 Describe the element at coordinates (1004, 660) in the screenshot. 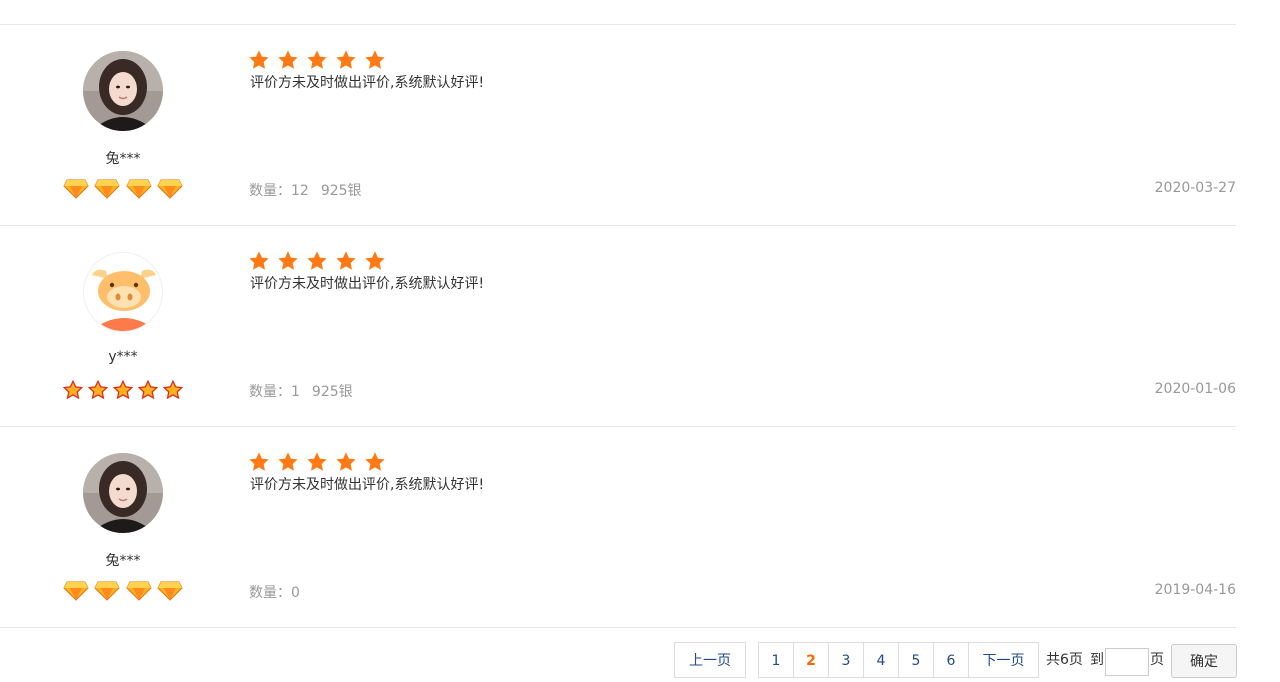

I see `next-page-button: 下一页` at that location.